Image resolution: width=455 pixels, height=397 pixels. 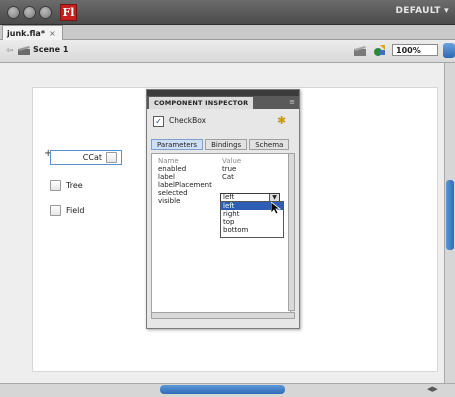 What do you see at coordinates (291, 232) in the screenshot?
I see `table-vertical-scrollbar` at bounding box center [291, 232].